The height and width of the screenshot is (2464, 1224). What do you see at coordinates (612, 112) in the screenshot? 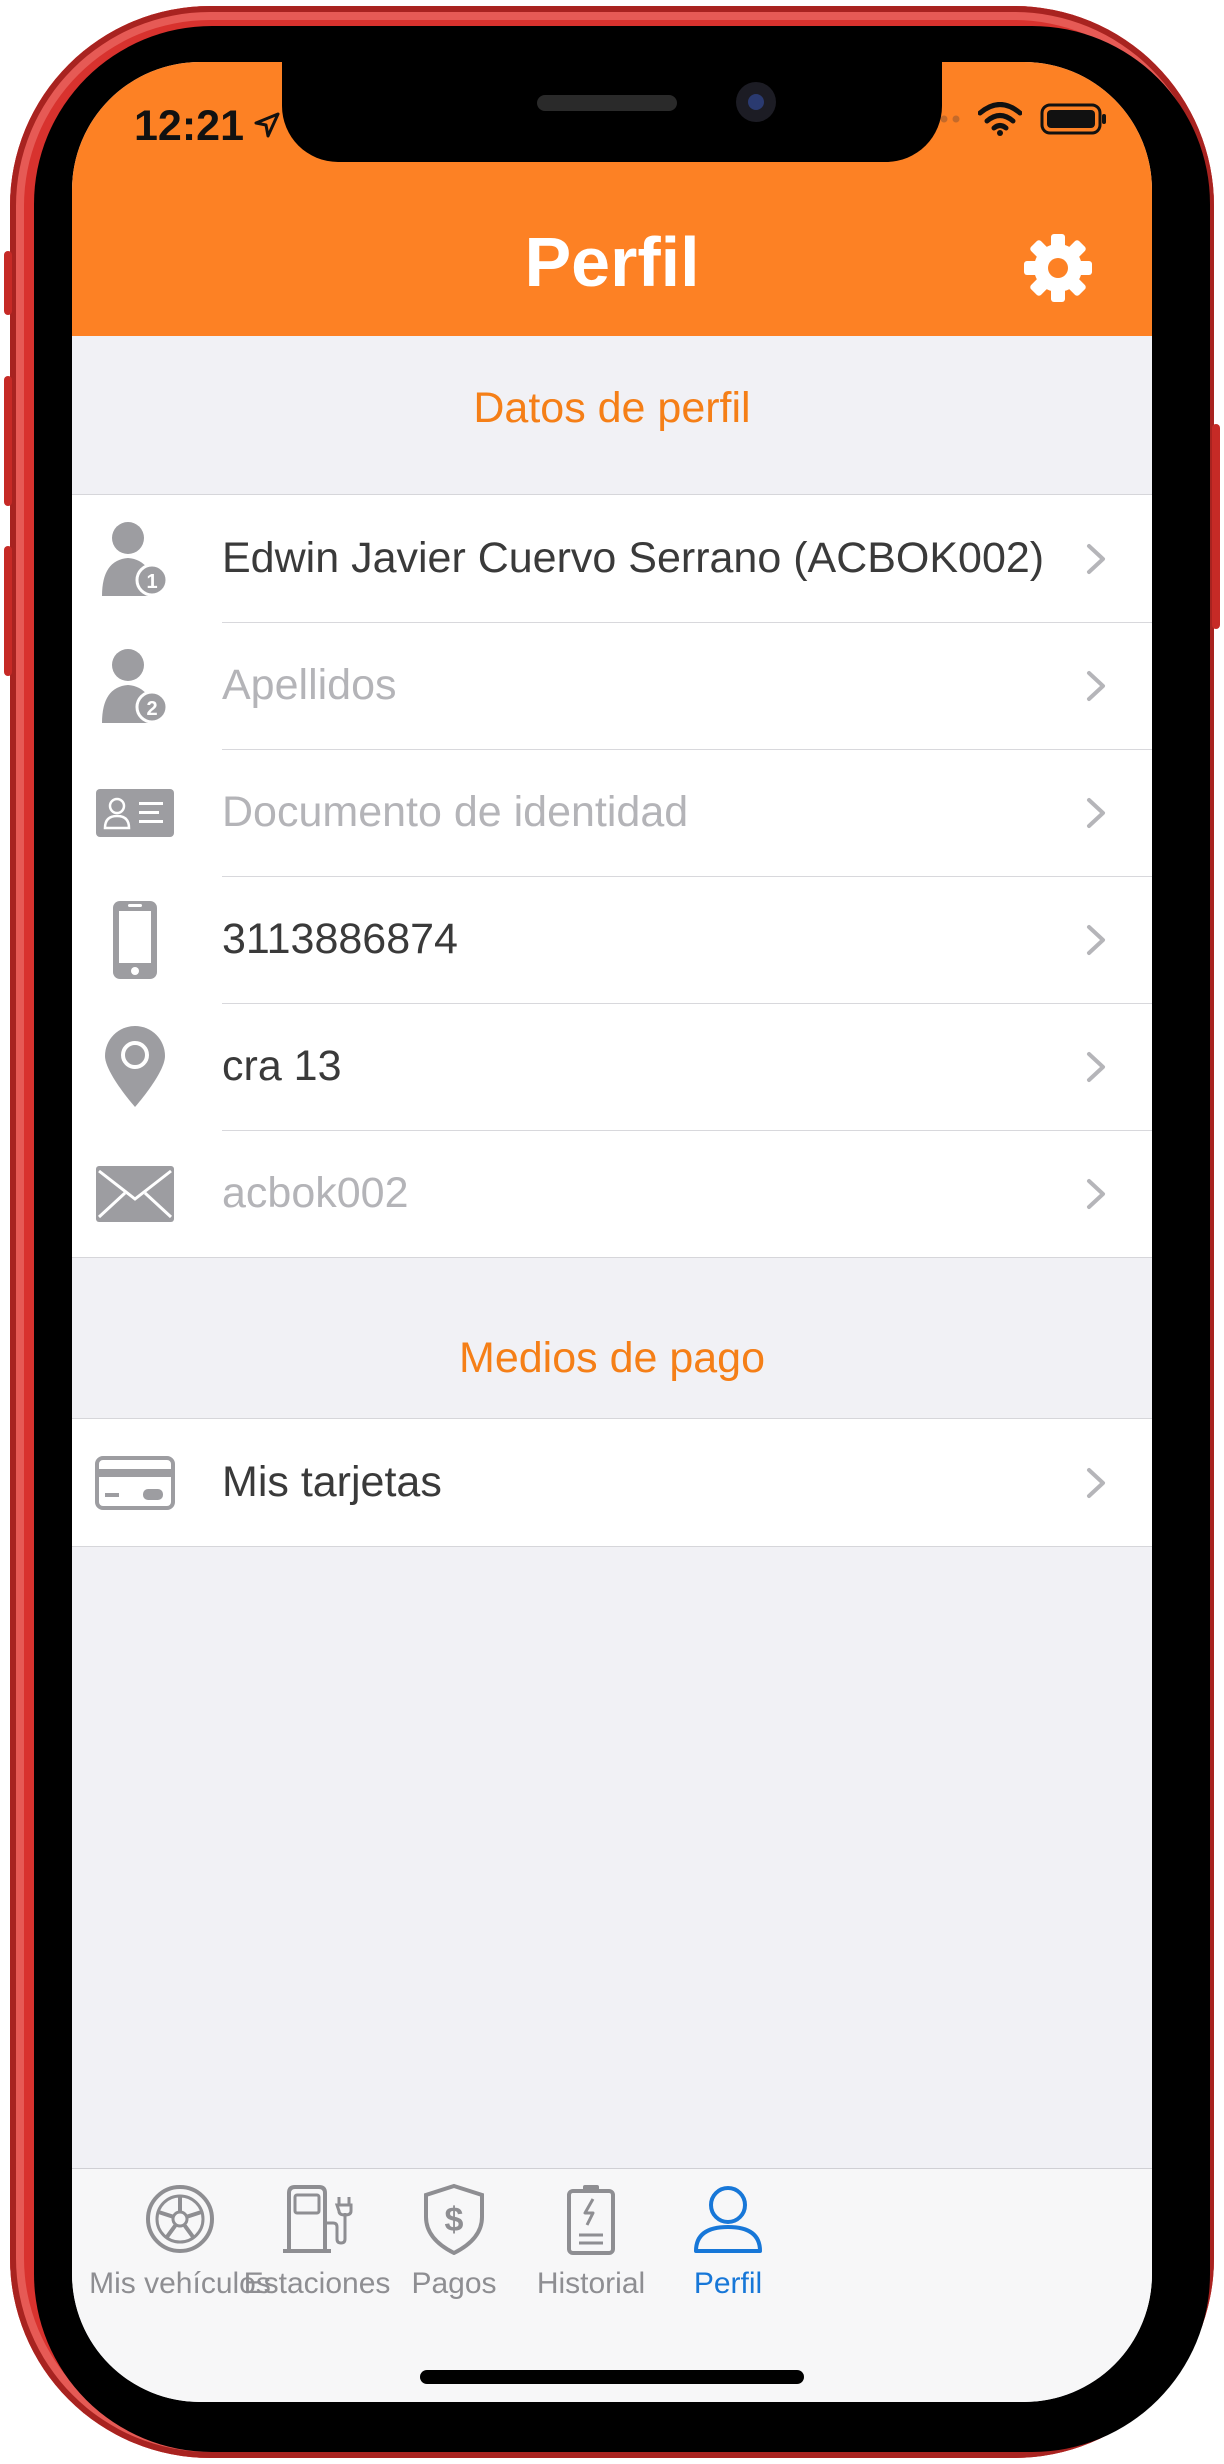
I see `notch` at bounding box center [612, 112].